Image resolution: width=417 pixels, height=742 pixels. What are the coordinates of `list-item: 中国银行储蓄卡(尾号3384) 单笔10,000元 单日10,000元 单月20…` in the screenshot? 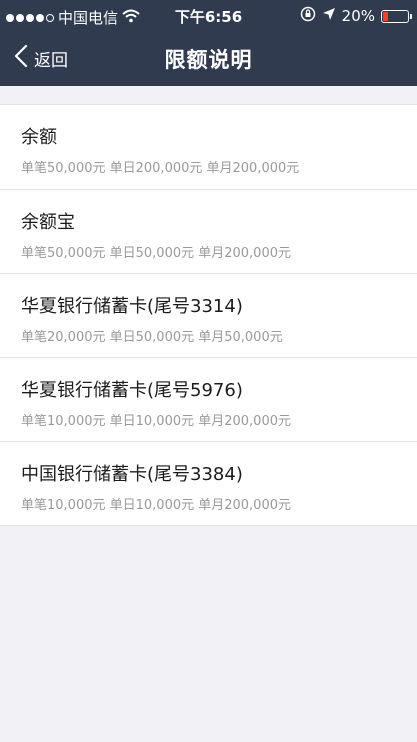 It's located at (208, 483).